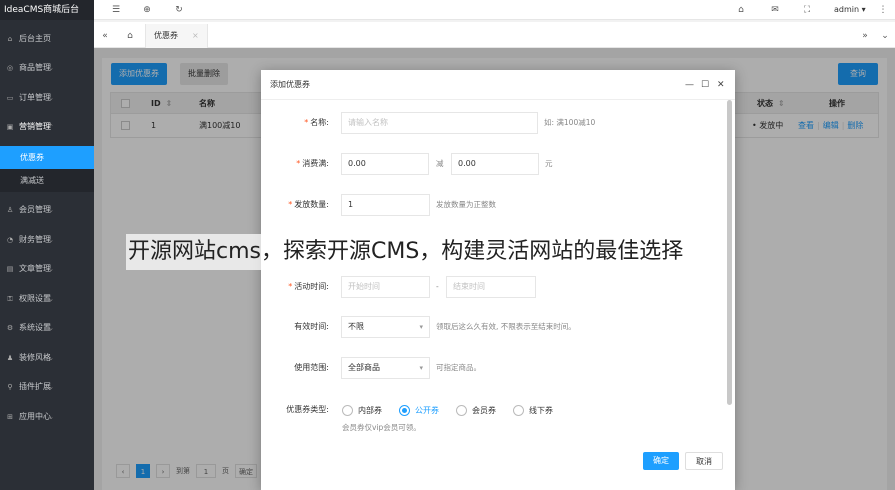 This screenshot has width=895, height=490. I want to click on type-note: 会员券仅vip会员可领。, so click(381, 427).